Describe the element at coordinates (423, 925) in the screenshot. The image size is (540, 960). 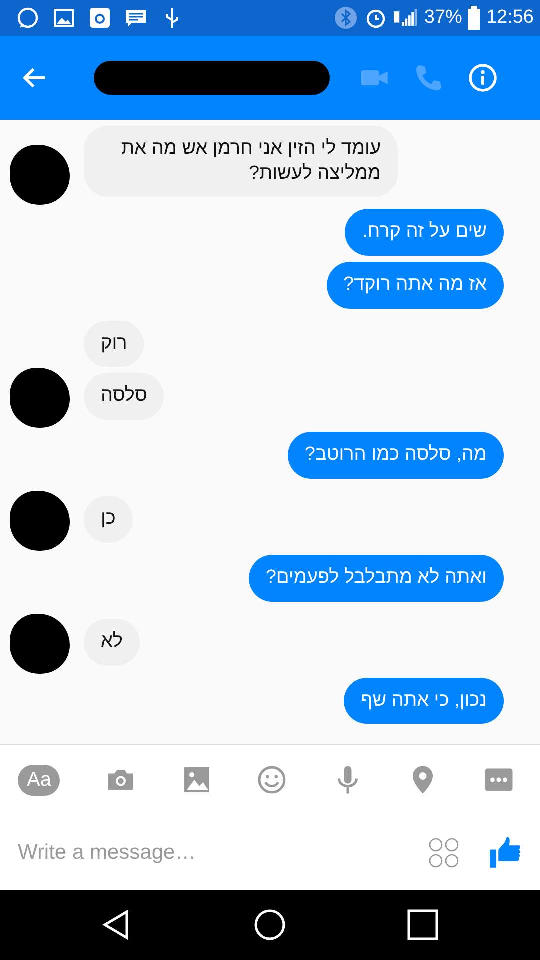
I see `recents-nav-icon` at that location.